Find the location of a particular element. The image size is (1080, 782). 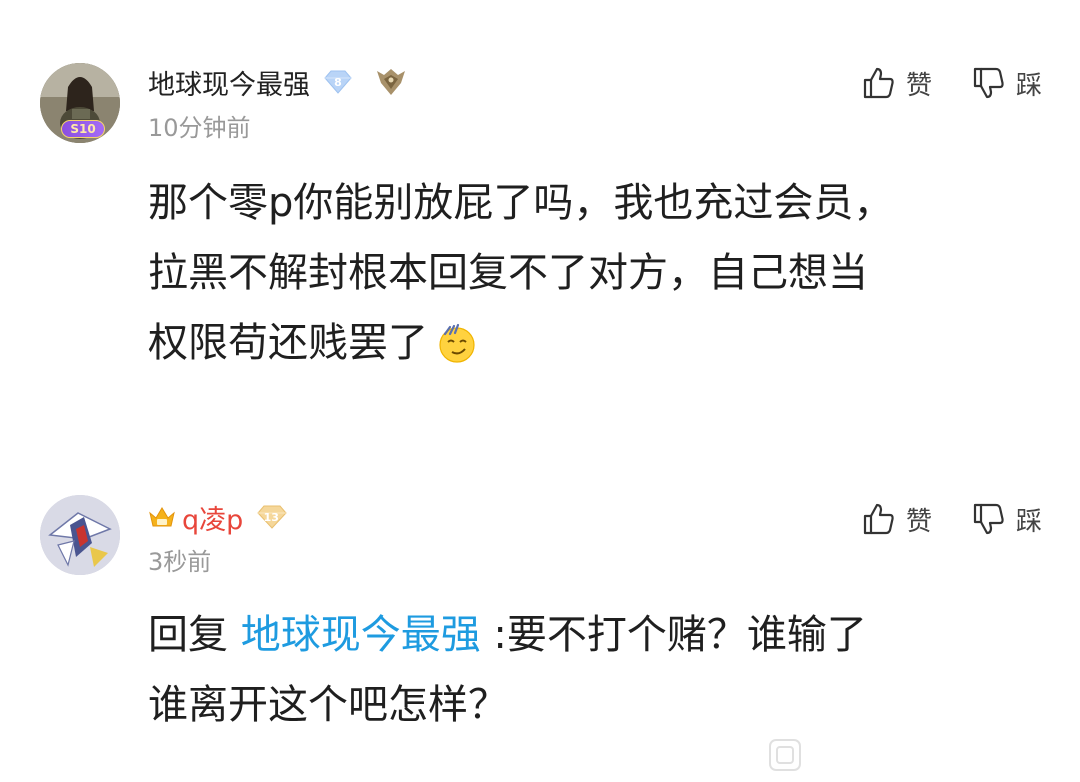

crown-icon is located at coordinates (162, 517).